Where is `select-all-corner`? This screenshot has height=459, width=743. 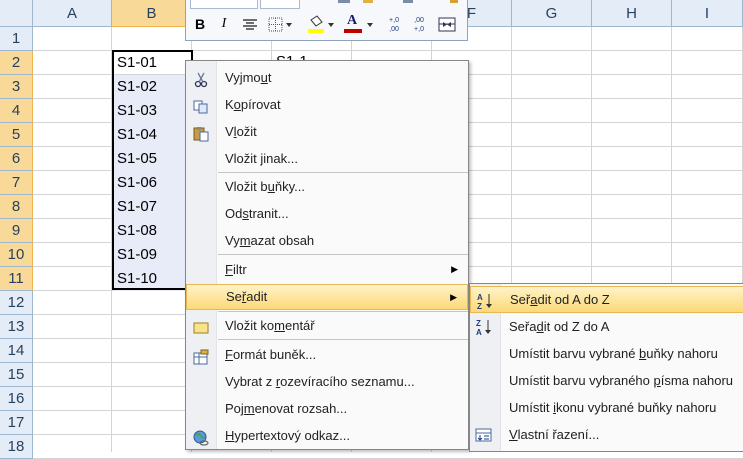 select-all-corner is located at coordinates (16, 13).